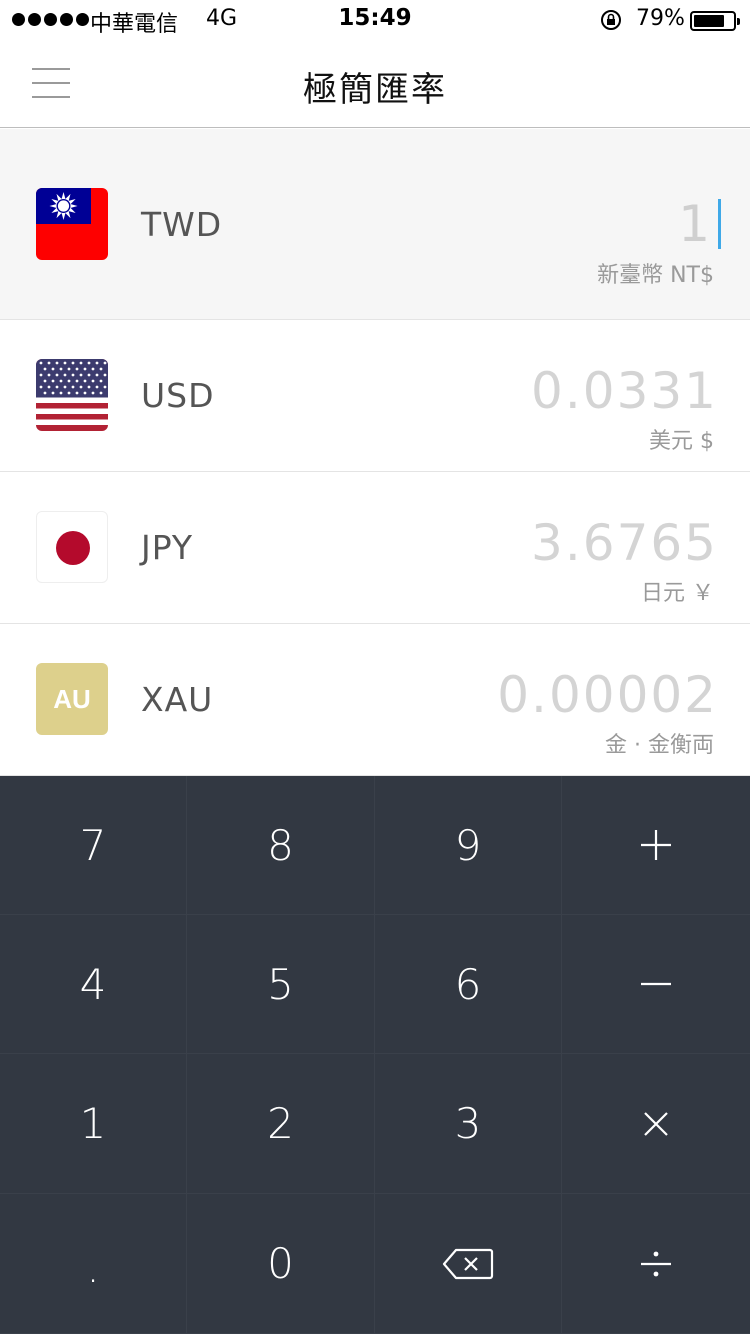  Describe the element at coordinates (281, 1124) in the screenshot. I see `key-2: 2` at that location.